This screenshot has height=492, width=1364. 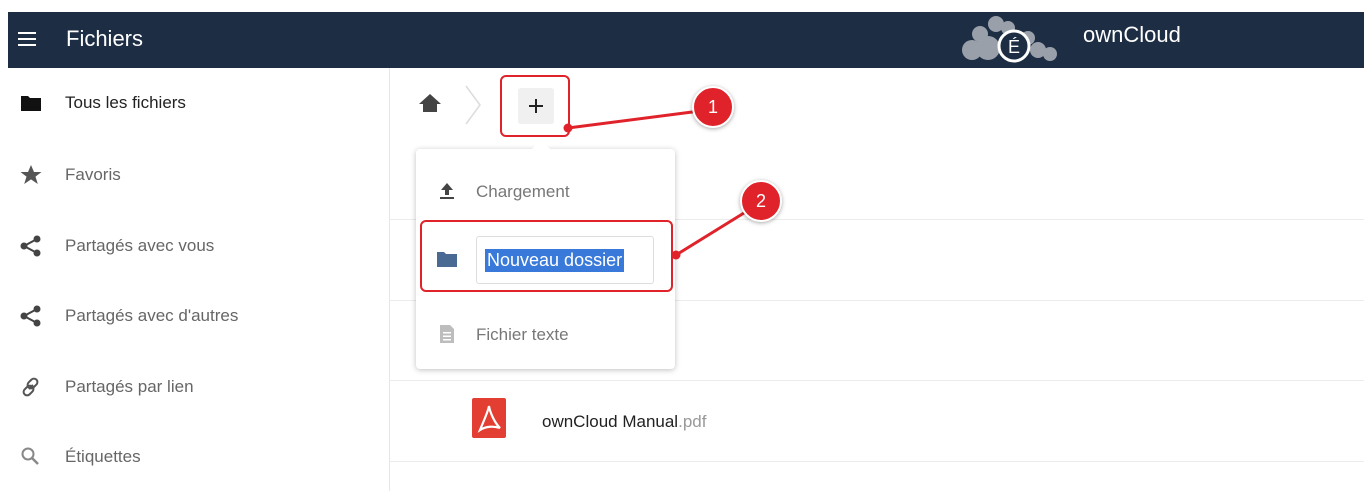 I want to click on file-row: ownCloud Manual.pdf, so click(x=877, y=421).